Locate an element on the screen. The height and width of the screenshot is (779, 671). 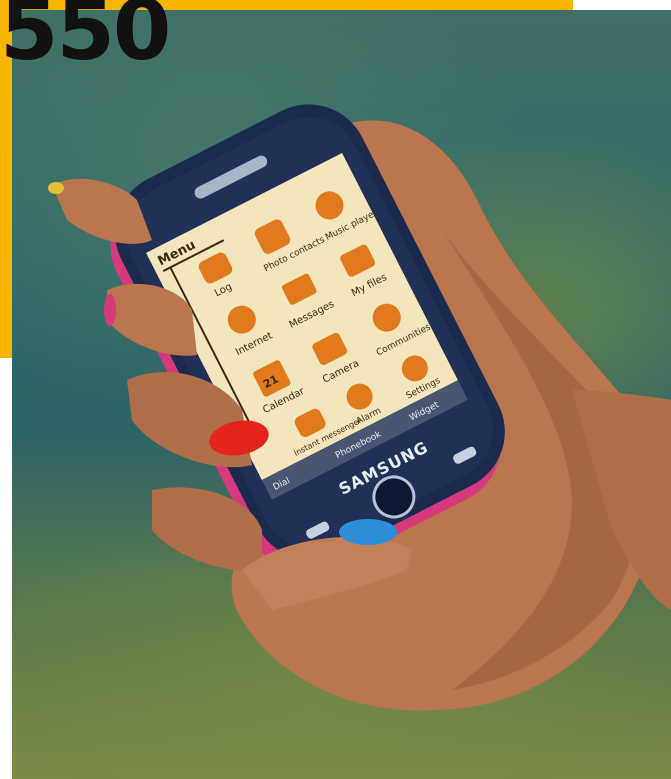
nail-blue is located at coordinates (368, 532).